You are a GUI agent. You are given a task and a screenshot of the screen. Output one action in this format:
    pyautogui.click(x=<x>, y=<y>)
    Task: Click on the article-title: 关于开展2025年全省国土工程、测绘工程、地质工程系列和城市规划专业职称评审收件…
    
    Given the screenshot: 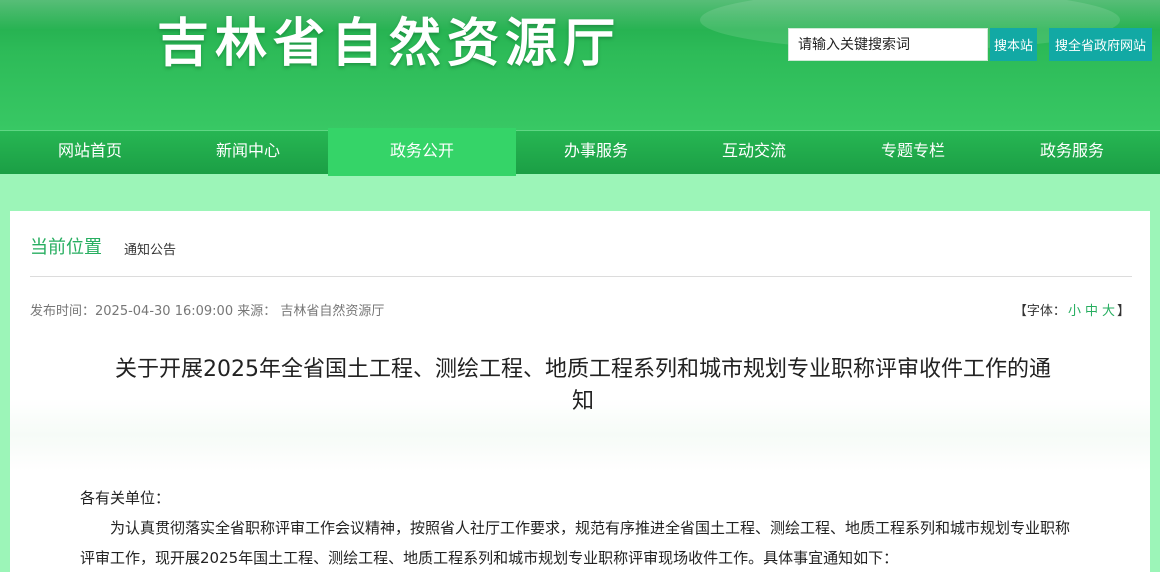 What is the action you would take?
    pyautogui.click(x=583, y=385)
    